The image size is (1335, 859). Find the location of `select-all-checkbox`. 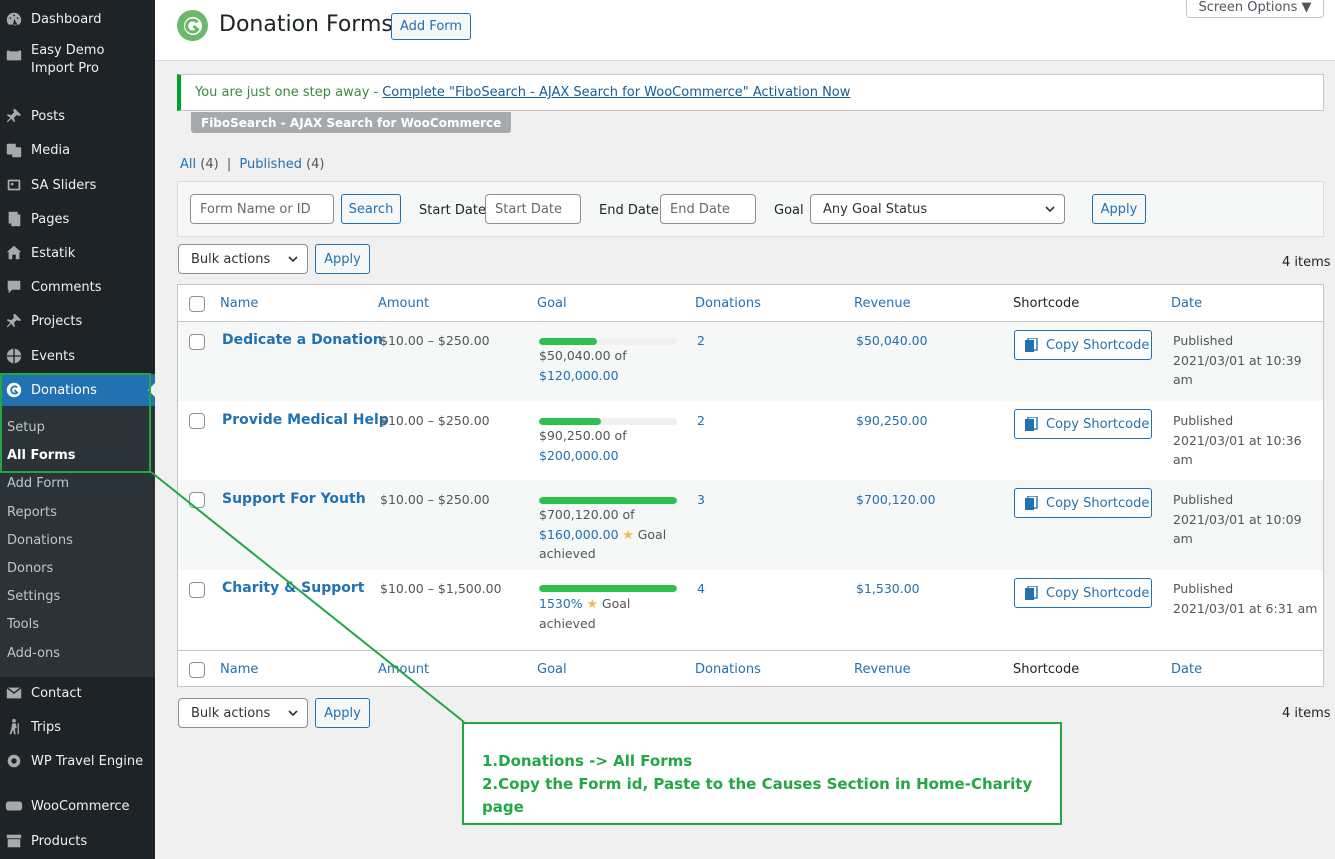

select-all-checkbox is located at coordinates (197, 304).